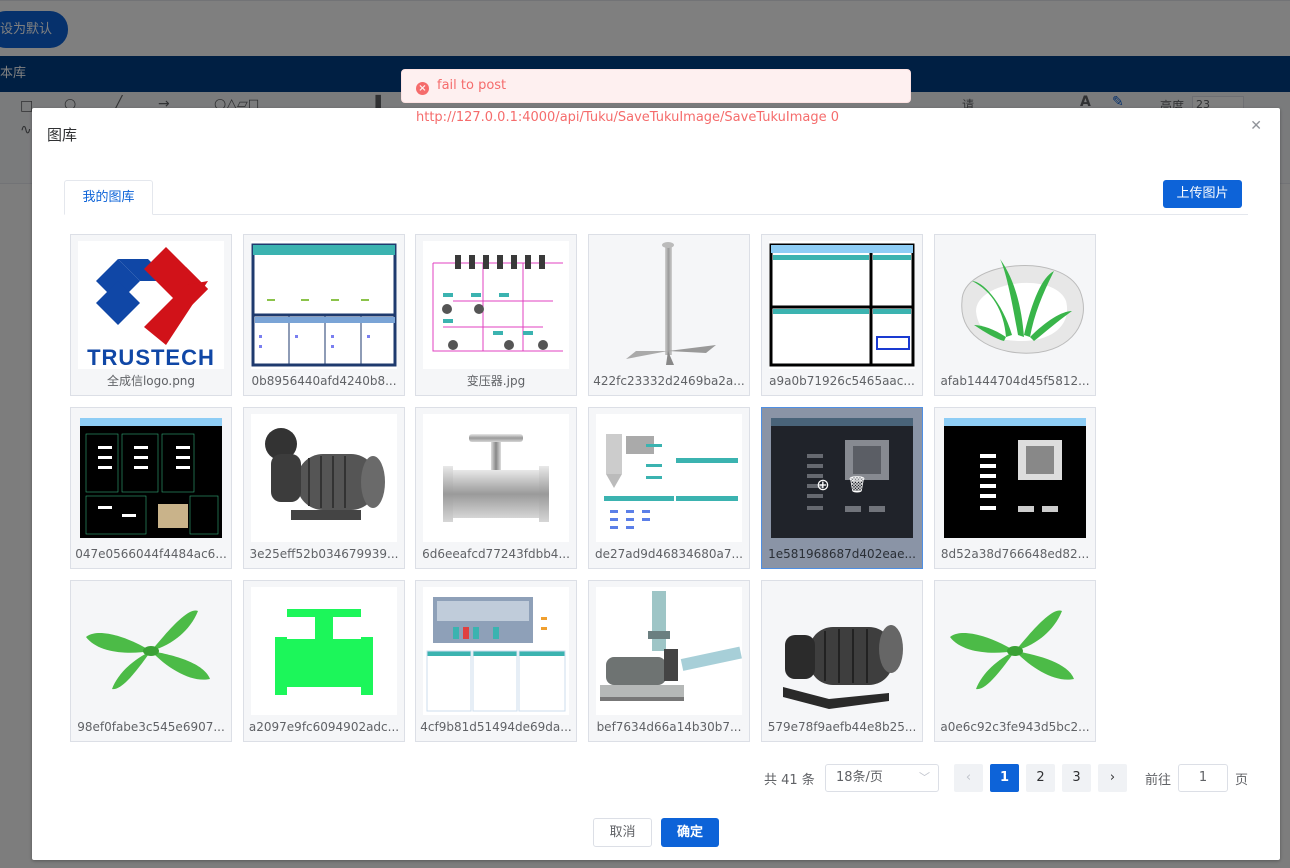 The image size is (1290, 868). Describe the element at coordinates (1158, 780) in the screenshot. I see `goto-label: 前往` at that location.